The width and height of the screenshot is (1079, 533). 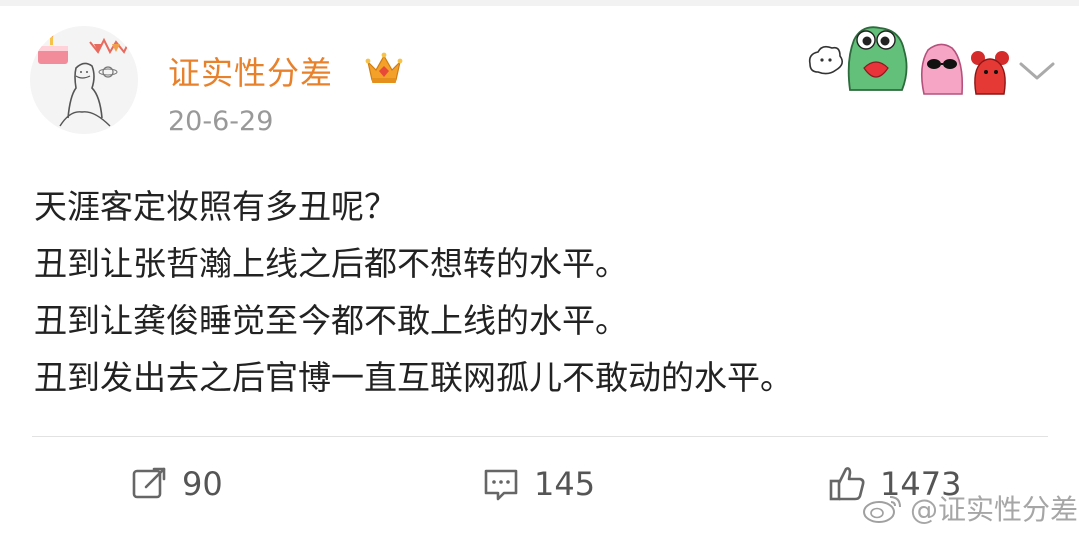 What do you see at coordinates (565, 484) in the screenshot?
I see `comment-count: 145` at bounding box center [565, 484].